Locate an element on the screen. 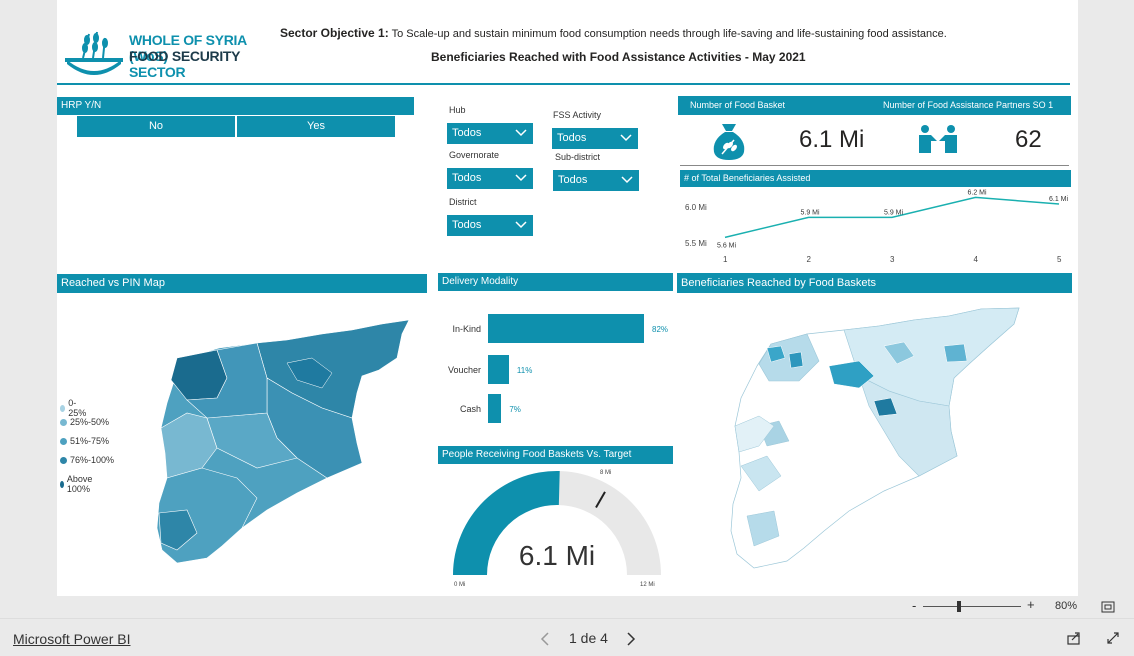 This screenshot has height=656, width=1134. x-tick-label: 2 is located at coordinates (809, 259).